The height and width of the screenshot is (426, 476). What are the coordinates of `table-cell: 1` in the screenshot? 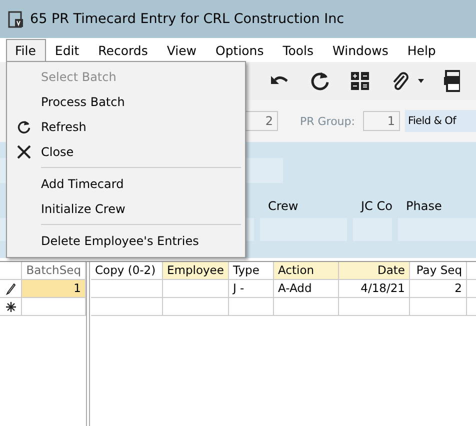 It's located at (54, 289).